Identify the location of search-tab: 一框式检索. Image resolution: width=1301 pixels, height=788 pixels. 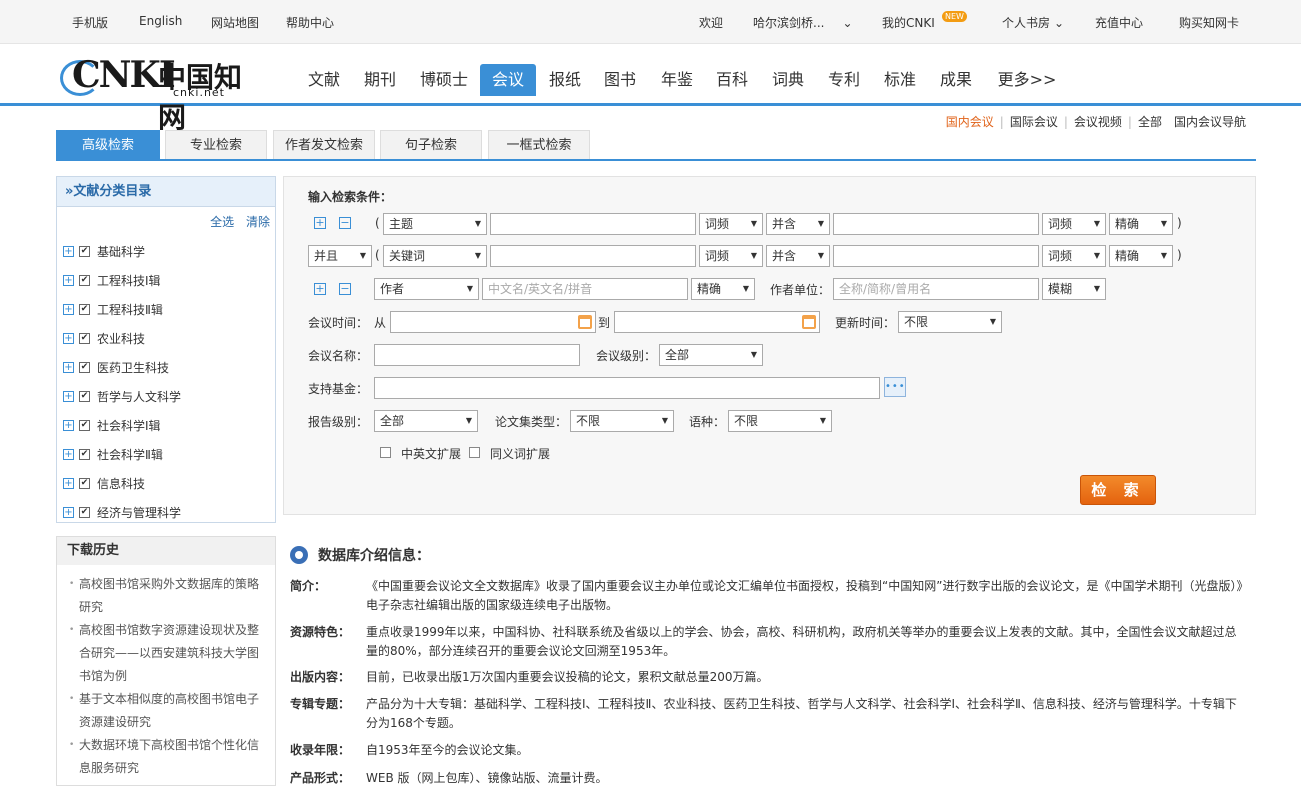
(539, 144).